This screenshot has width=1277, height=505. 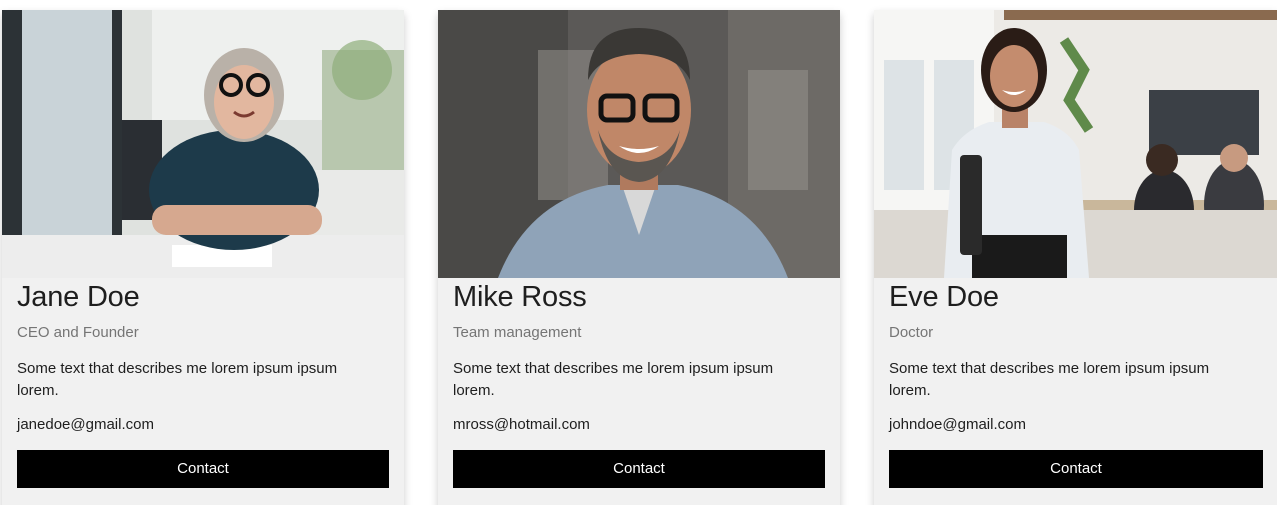 What do you see at coordinates (520, 297) in the screenshot?
I see `member-name: Mike Ross` at bounding box center [520, 297].